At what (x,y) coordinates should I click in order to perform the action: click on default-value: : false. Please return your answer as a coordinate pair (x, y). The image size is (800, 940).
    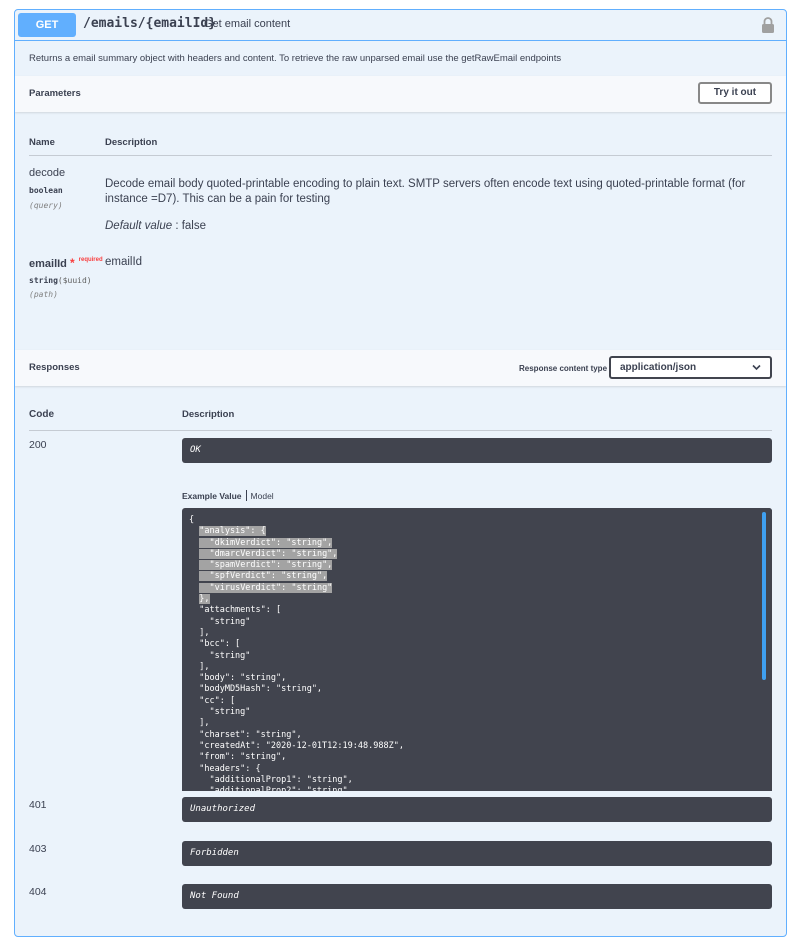
    Looking at the image, I should click on (189, 226).